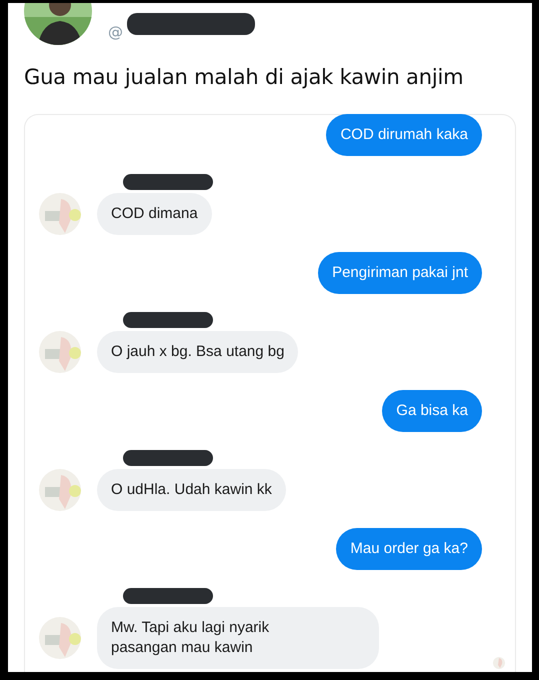 Image resolution: width=539 pixels, height=680 pixels. What do you see at coordinates (115, 32) in the screenshot?
I see `user-handle: @` at bounding box center [115, 32].